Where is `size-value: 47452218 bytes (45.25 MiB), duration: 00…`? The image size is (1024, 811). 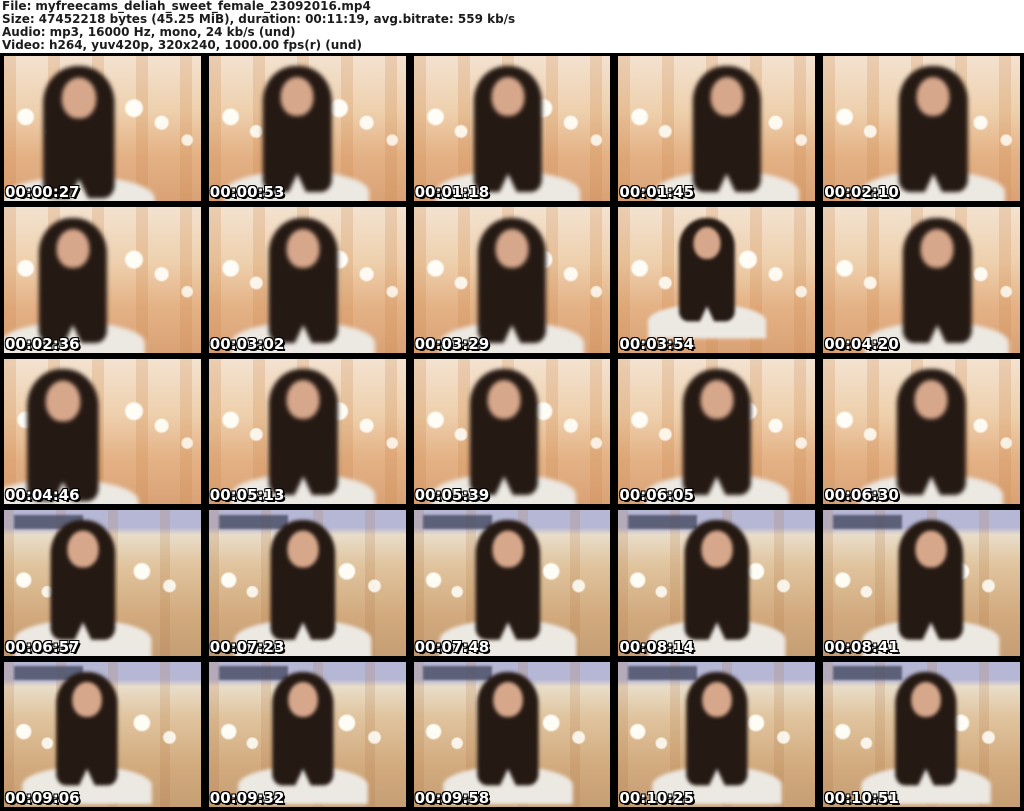 size-value: 47452218 bytes (45.25 MiB), duration: 00… is located at coordinates (277, 19).